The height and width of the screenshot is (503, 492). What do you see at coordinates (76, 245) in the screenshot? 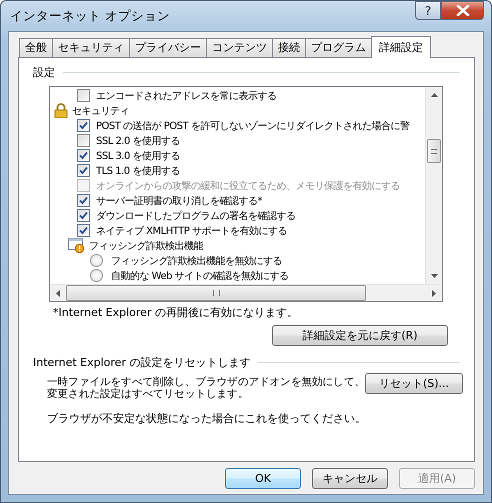
I see `warning-window-icon` at bounding box center [76, 245].